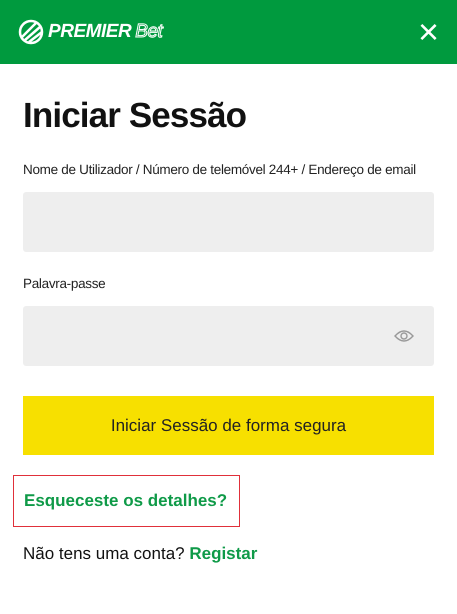 This screenshot has width=457, height=614. I want to click on logo-icon, so click(31, 32).